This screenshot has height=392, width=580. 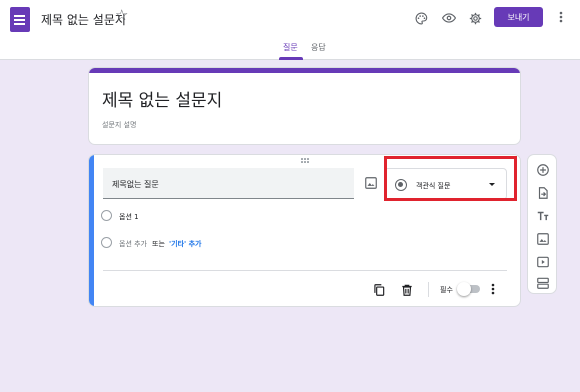 What do you see at coordinates (464, 289) in the screenshot?
I see `required-toggle-thumb` at bounding box center [464, 289].